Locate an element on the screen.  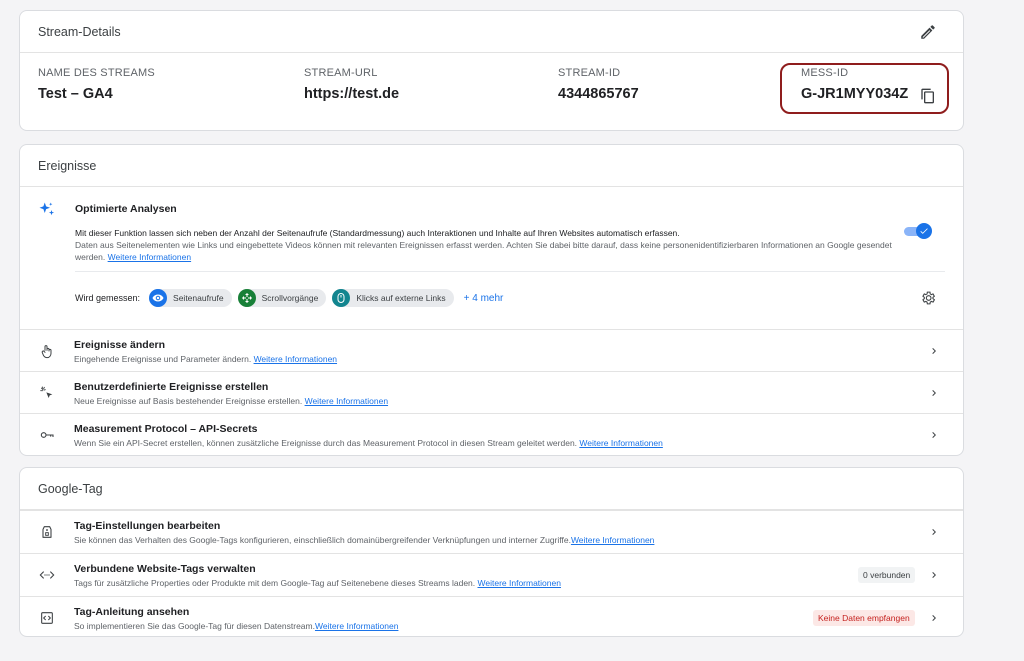
gear-icon is located at coordinates (928, 298).